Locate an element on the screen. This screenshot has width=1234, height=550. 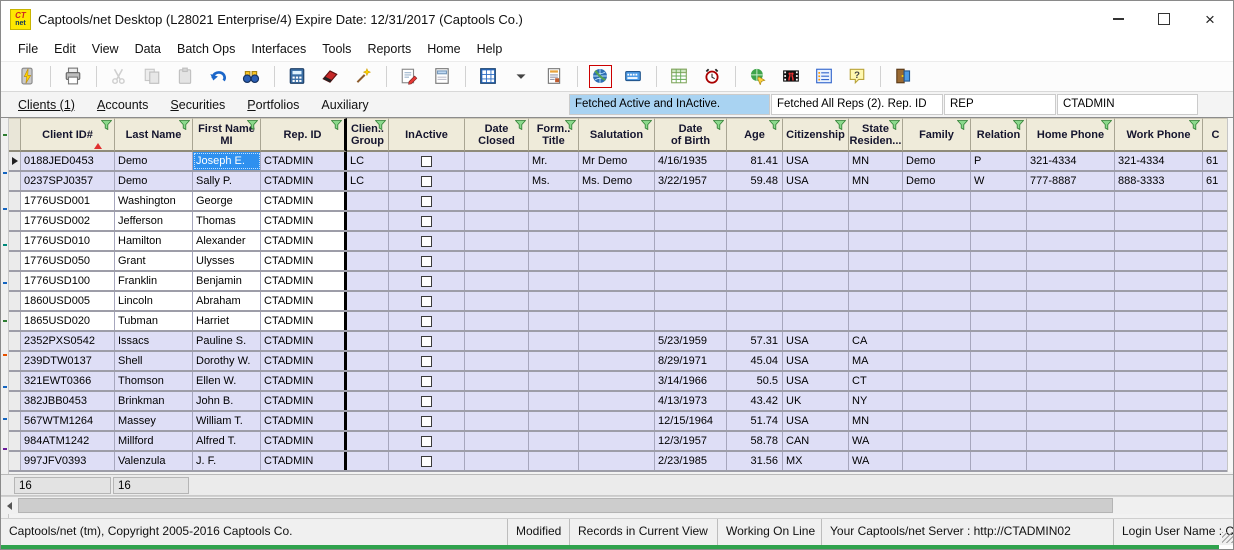
web-publish-icon is located at coordinates (758, 76).